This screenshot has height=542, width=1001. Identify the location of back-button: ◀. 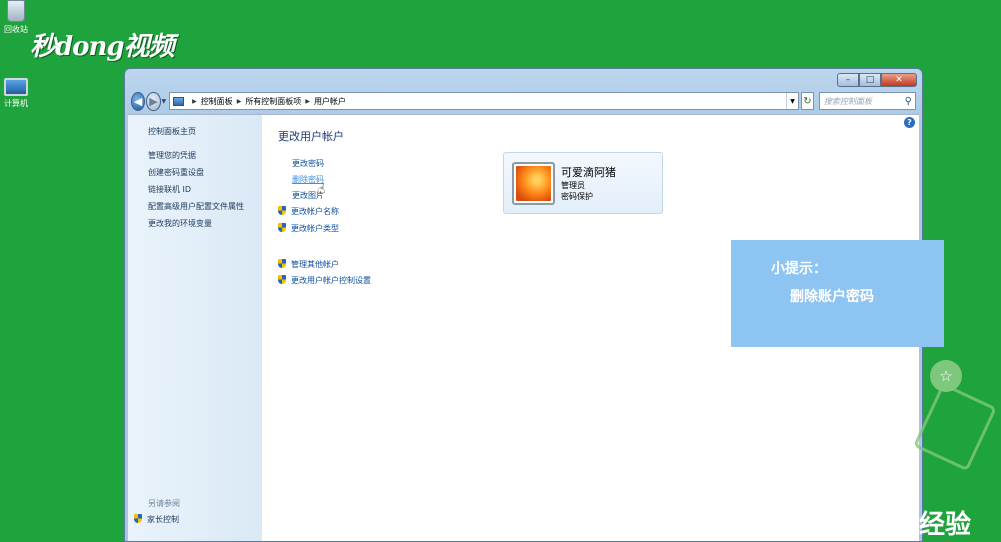
(138, 101).